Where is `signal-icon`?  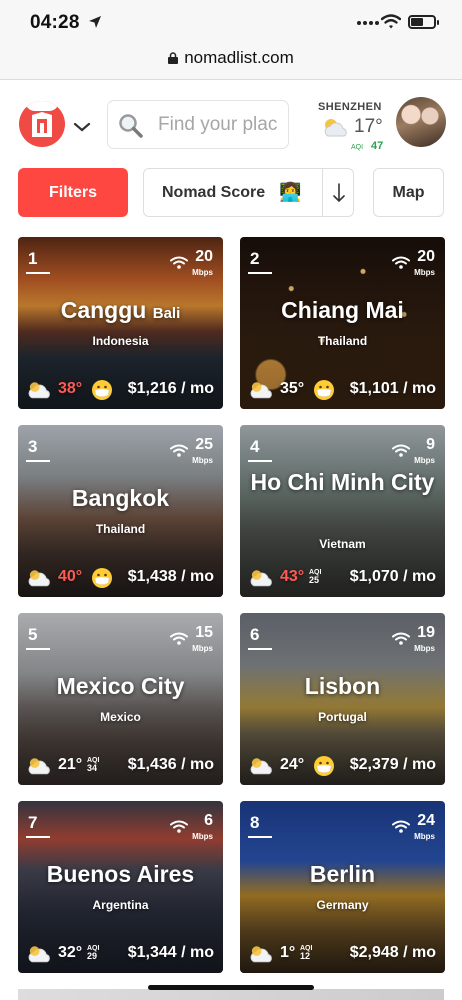
signal-icon is located at coordinates (368, 23).